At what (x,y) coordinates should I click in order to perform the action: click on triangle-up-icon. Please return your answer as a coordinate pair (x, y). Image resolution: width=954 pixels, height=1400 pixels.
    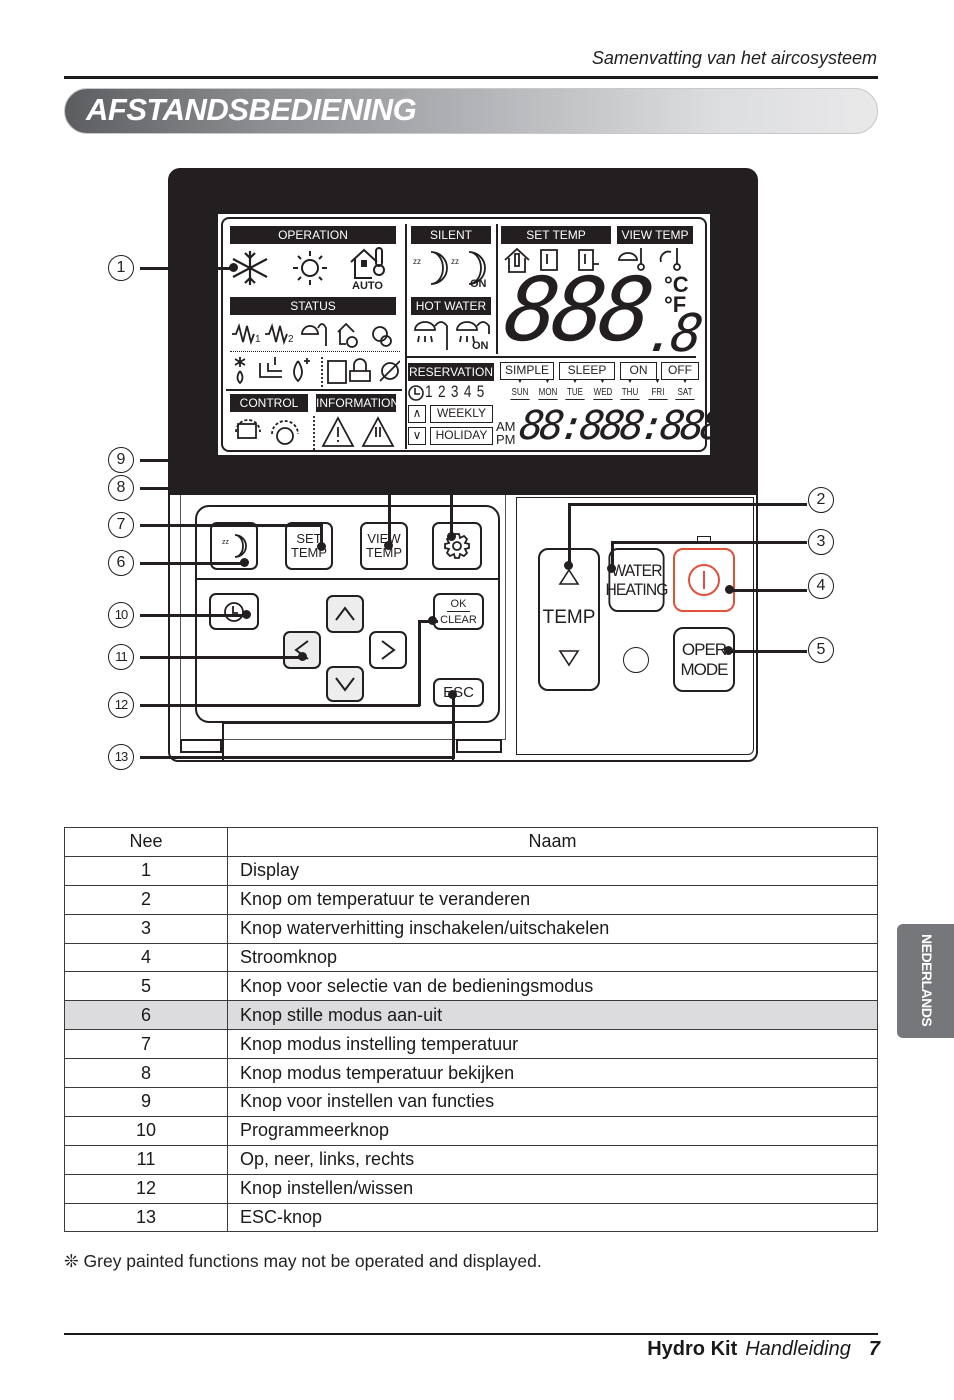
    Looking at the image, I should click on (569, 576).